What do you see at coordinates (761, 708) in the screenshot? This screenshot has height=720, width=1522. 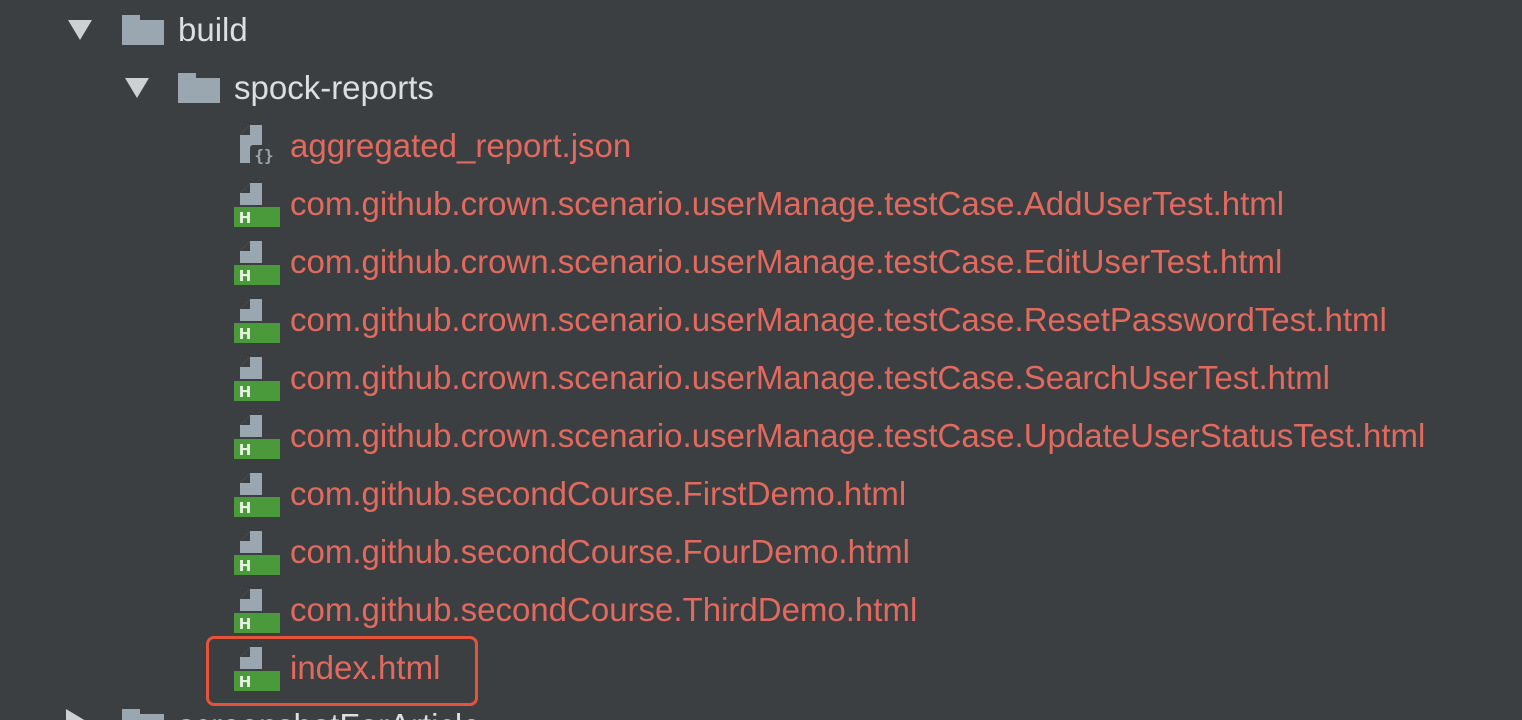 I see `tree-row-screenshotForArticle: screenshotForArticle` at bounding box center [761, 708].